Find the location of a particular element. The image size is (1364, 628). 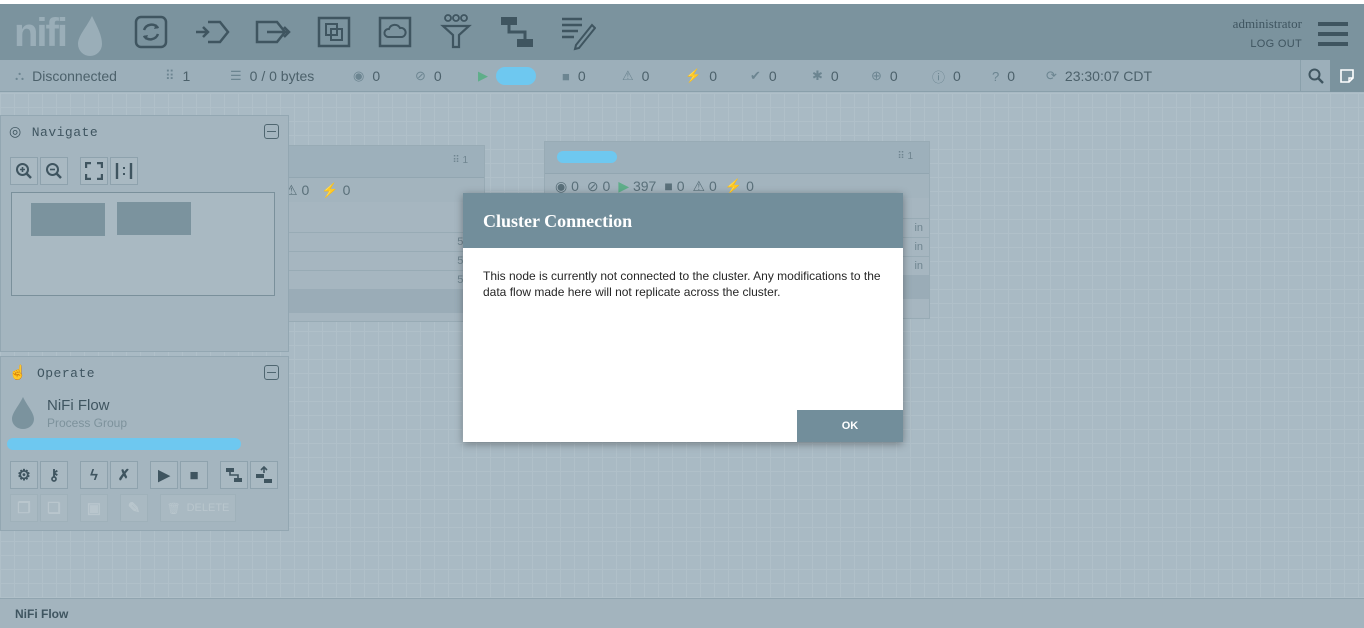

header-bar: nifi administrator LOG OUT is located at coordinates (682, 30).